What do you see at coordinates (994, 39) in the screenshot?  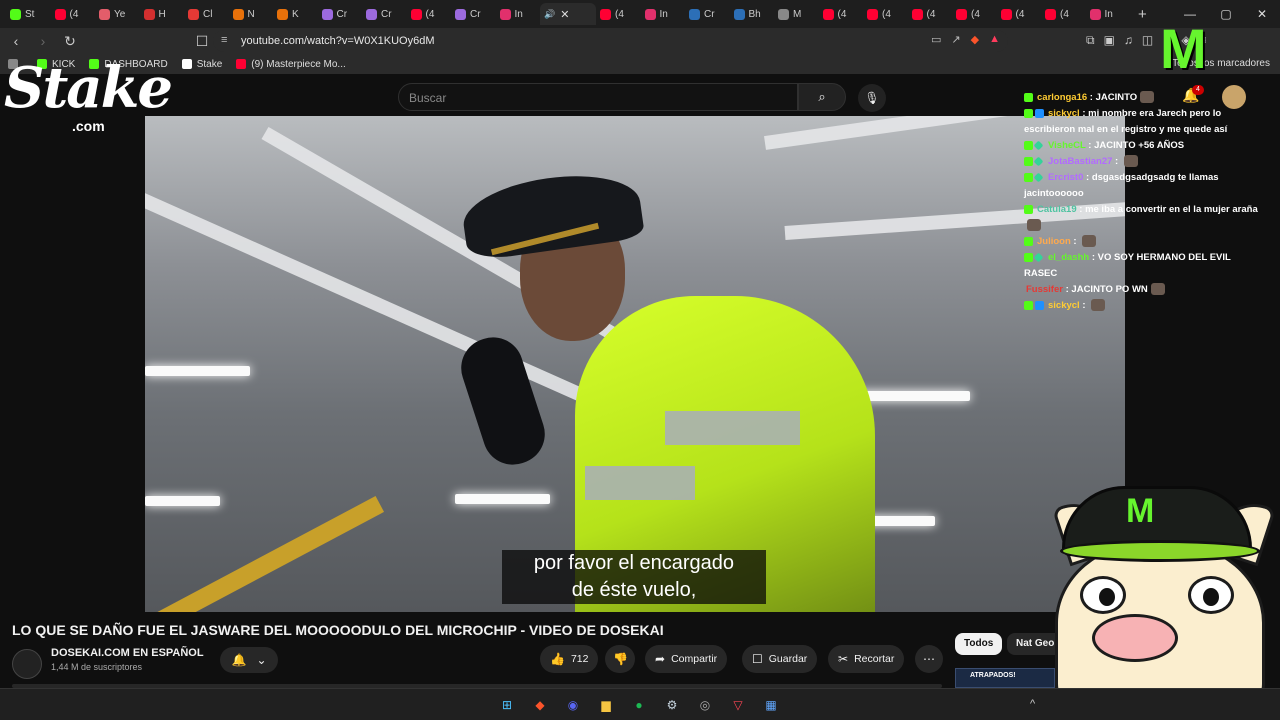 I see `brave-rewards-icon: ▲` at bounding box center [994, 39].